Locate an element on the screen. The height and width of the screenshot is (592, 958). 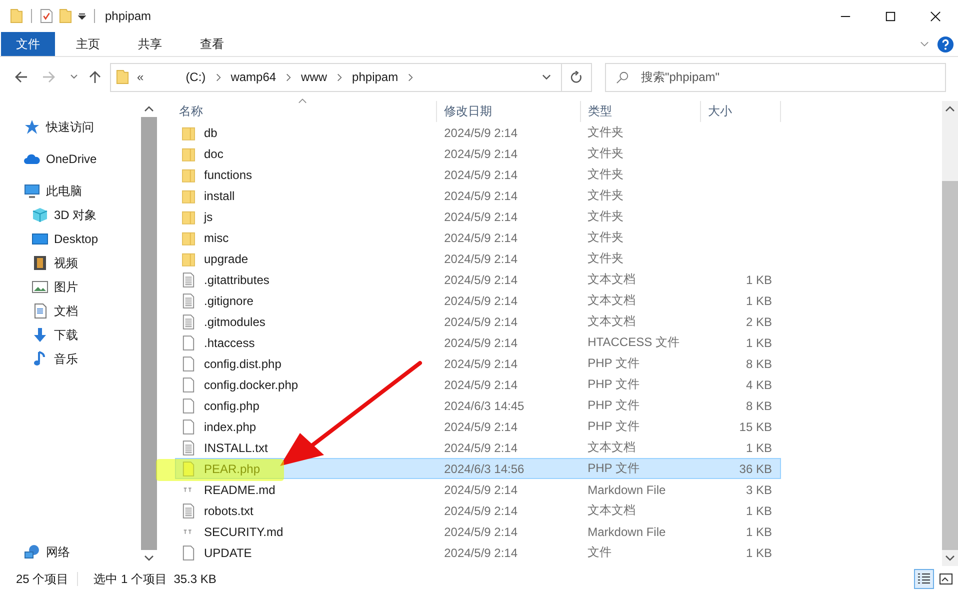
table-cell: 1 KB is located at coordinates (759, 447).